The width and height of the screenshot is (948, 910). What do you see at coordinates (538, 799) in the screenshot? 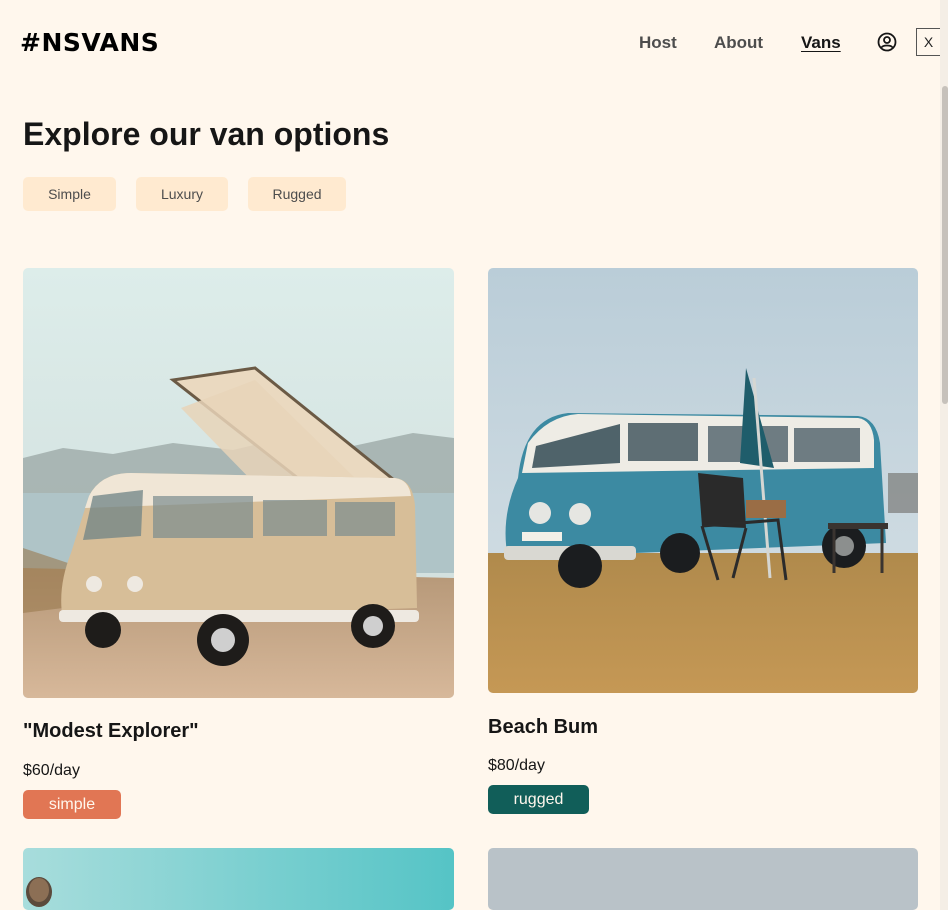
I see `van-type-badge: rugged` at bounding box center [538, 799].